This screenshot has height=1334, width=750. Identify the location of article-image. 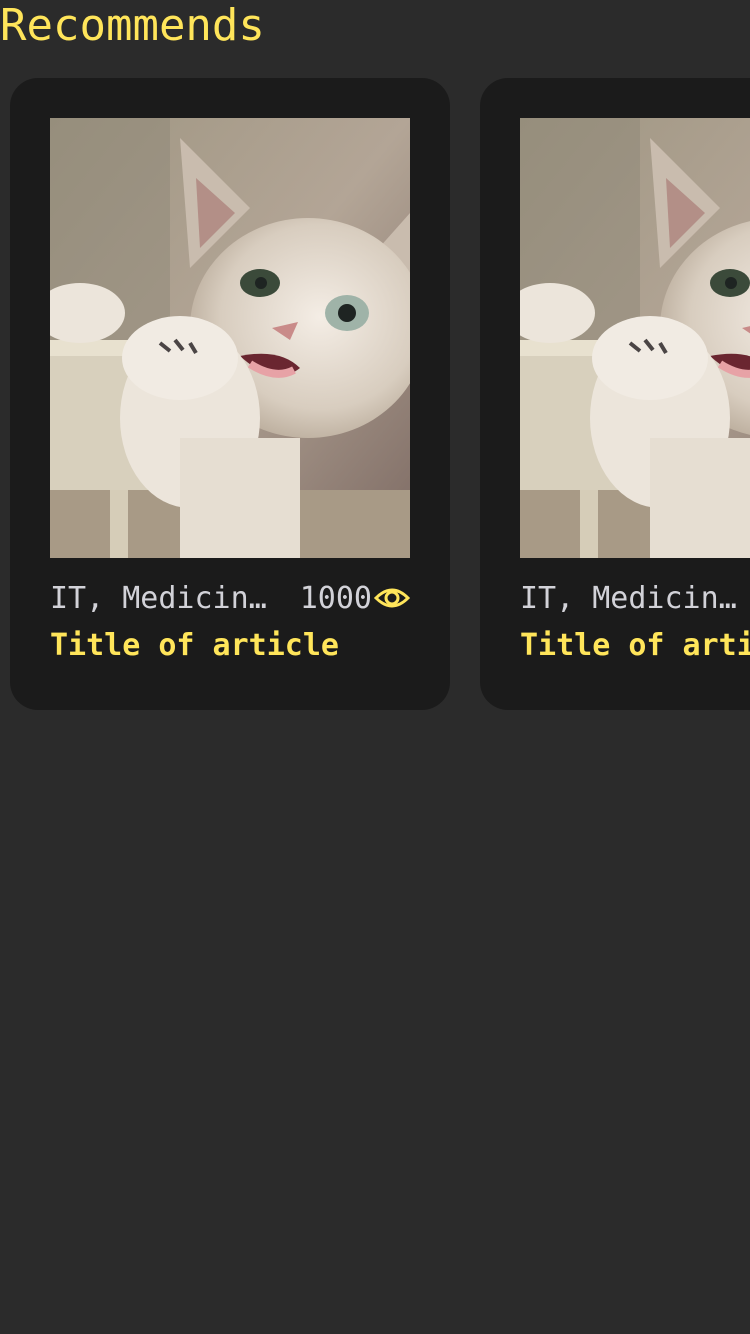
(635, 338).